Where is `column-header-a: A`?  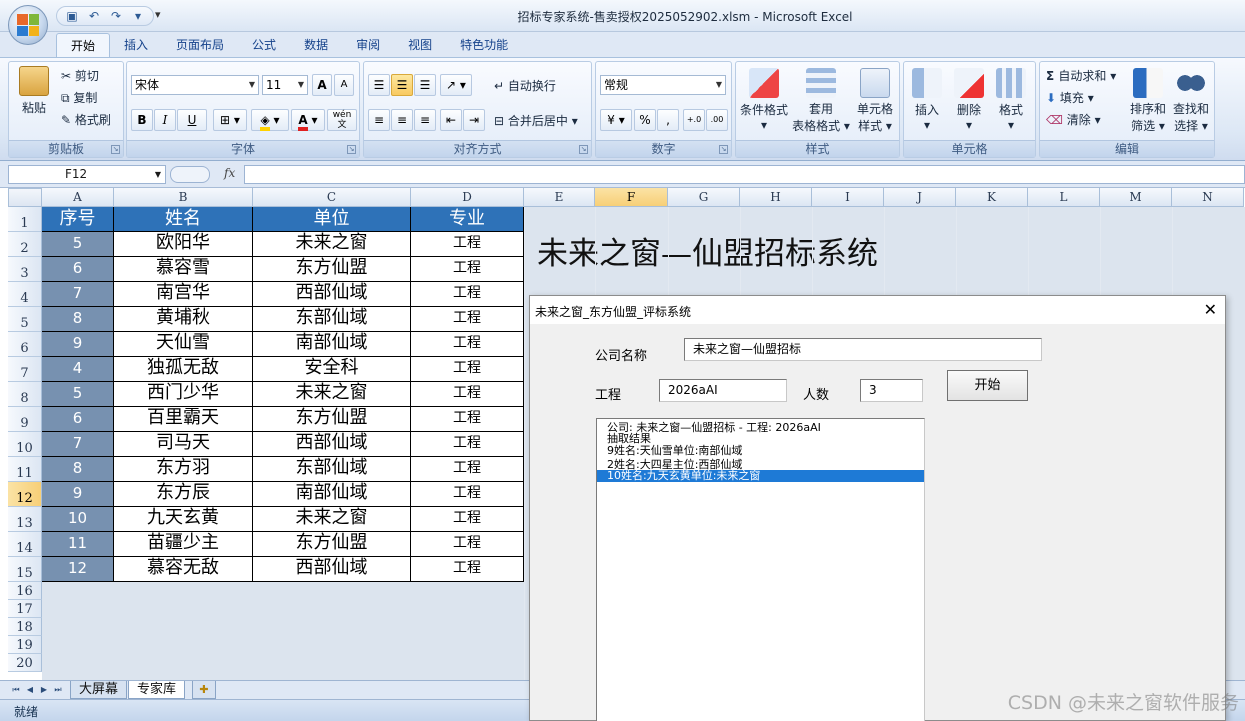
column-header-a: A is located at coordinates (78, 197).